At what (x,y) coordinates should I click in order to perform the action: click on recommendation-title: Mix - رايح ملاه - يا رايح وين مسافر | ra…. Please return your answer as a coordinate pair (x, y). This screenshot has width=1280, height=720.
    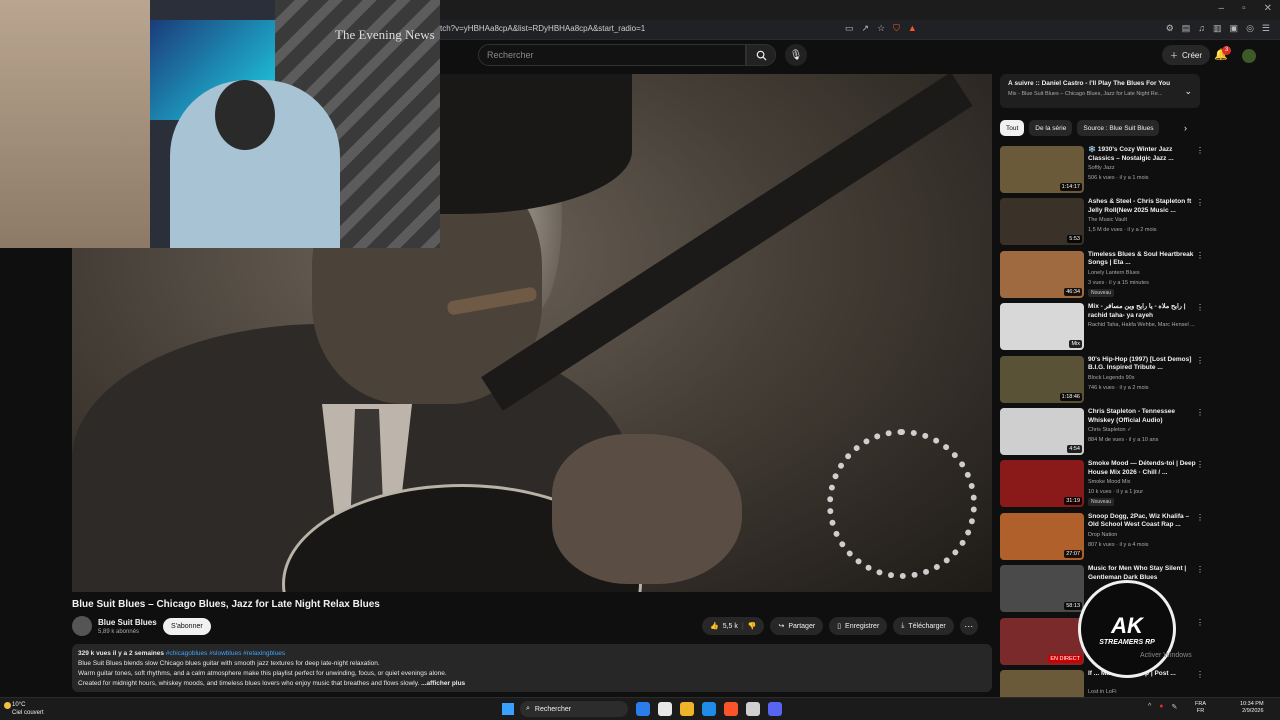
    Looking at the image, I should click on (1142, 311).